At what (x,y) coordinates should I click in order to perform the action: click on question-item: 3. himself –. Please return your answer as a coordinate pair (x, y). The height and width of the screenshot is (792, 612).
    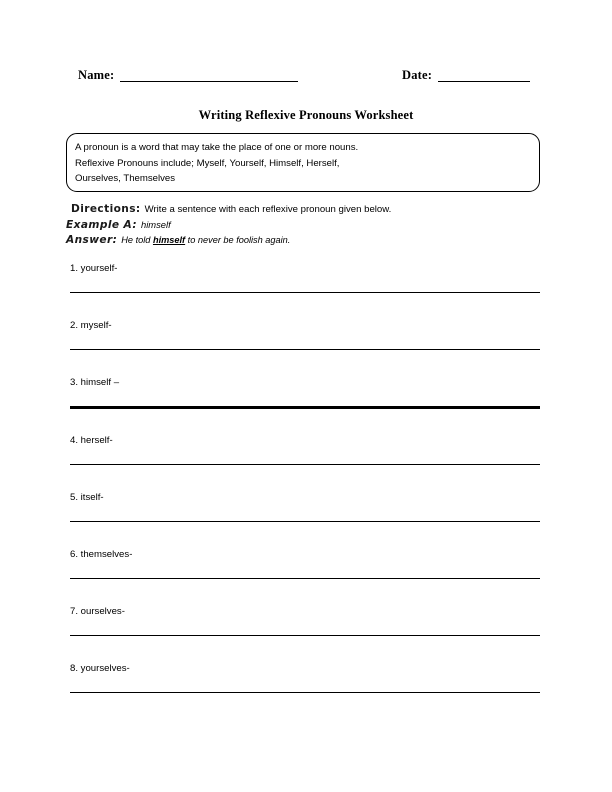
    Looking at the image, I should click on (305, 393).